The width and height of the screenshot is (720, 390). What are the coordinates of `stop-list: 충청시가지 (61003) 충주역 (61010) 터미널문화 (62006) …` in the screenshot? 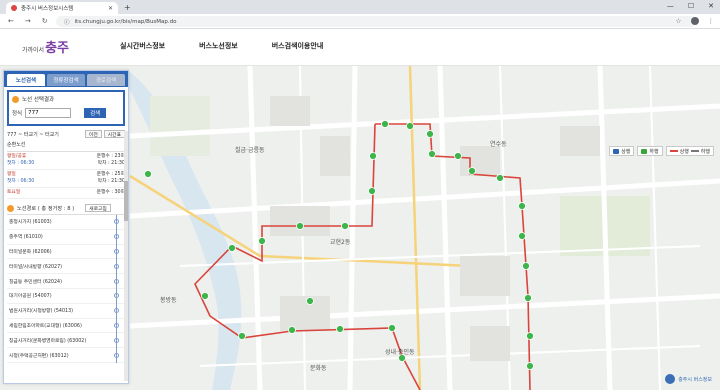 It's located at (66, 289).